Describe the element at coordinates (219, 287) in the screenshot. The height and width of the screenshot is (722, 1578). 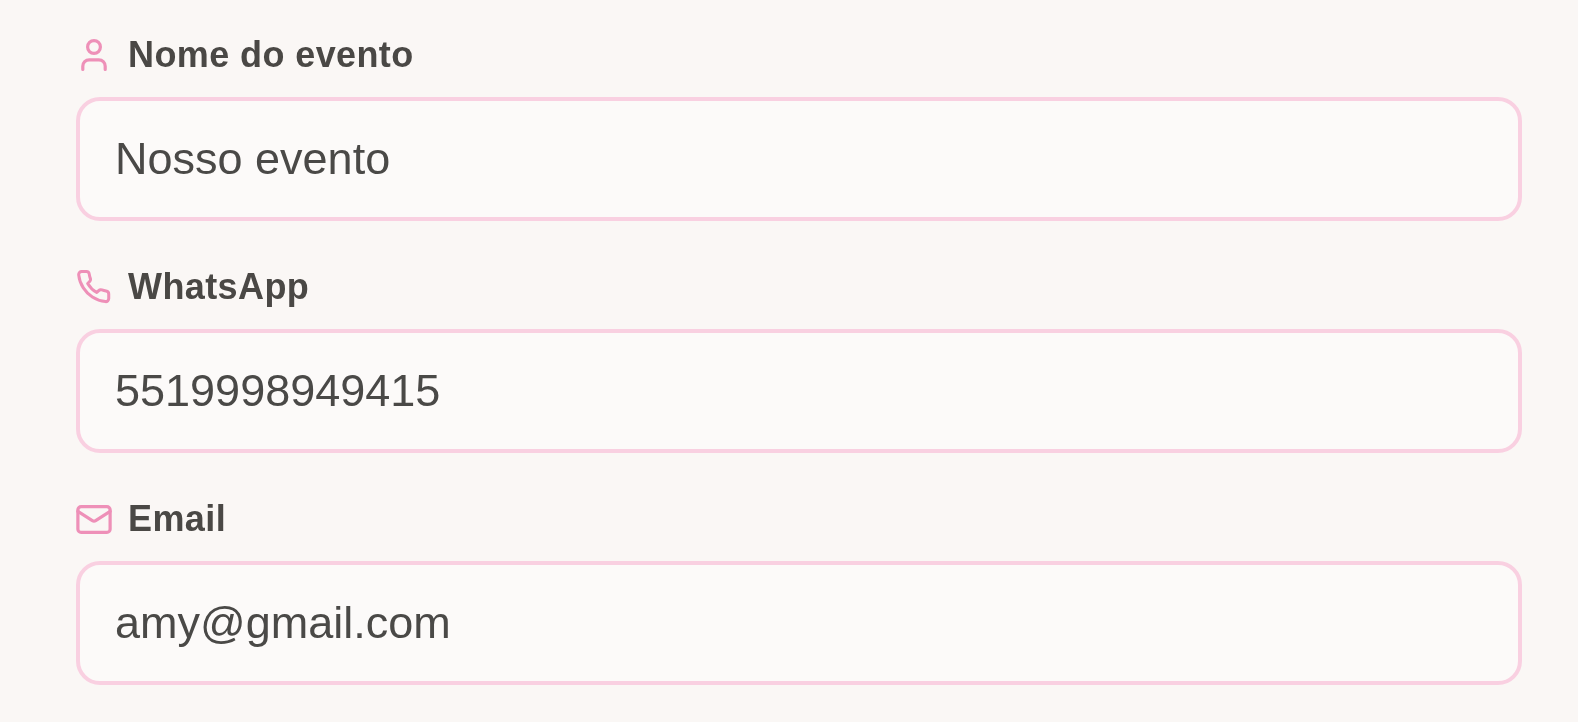
I see `field-label: WhatsApp` at that location.